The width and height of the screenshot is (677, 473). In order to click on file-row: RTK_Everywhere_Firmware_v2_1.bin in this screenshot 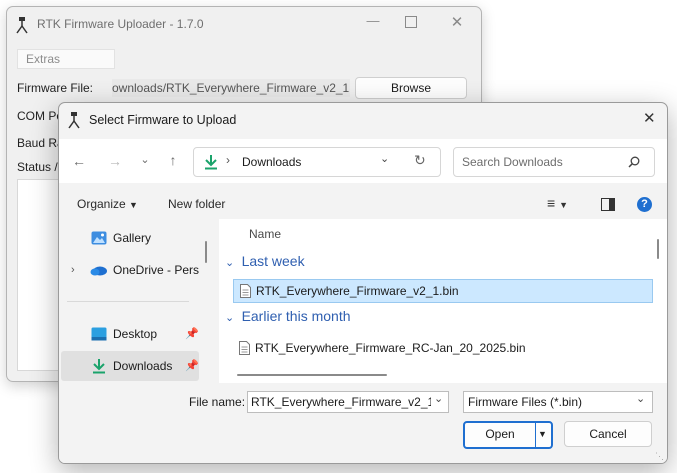, I will do `click(443, 291)`.